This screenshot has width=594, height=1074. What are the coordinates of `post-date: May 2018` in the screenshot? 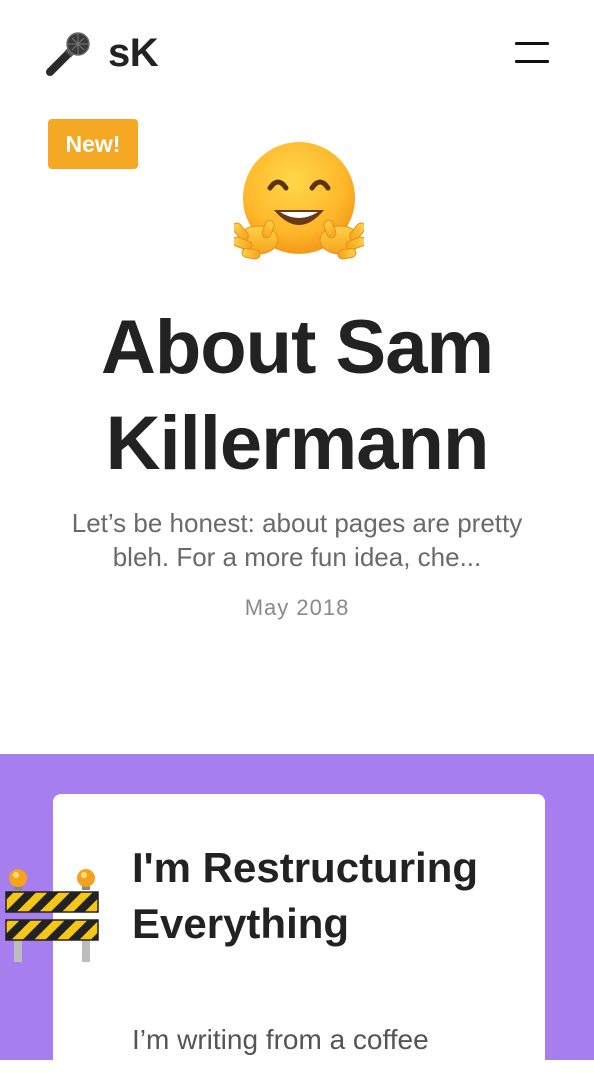 It's located at (297, 607).